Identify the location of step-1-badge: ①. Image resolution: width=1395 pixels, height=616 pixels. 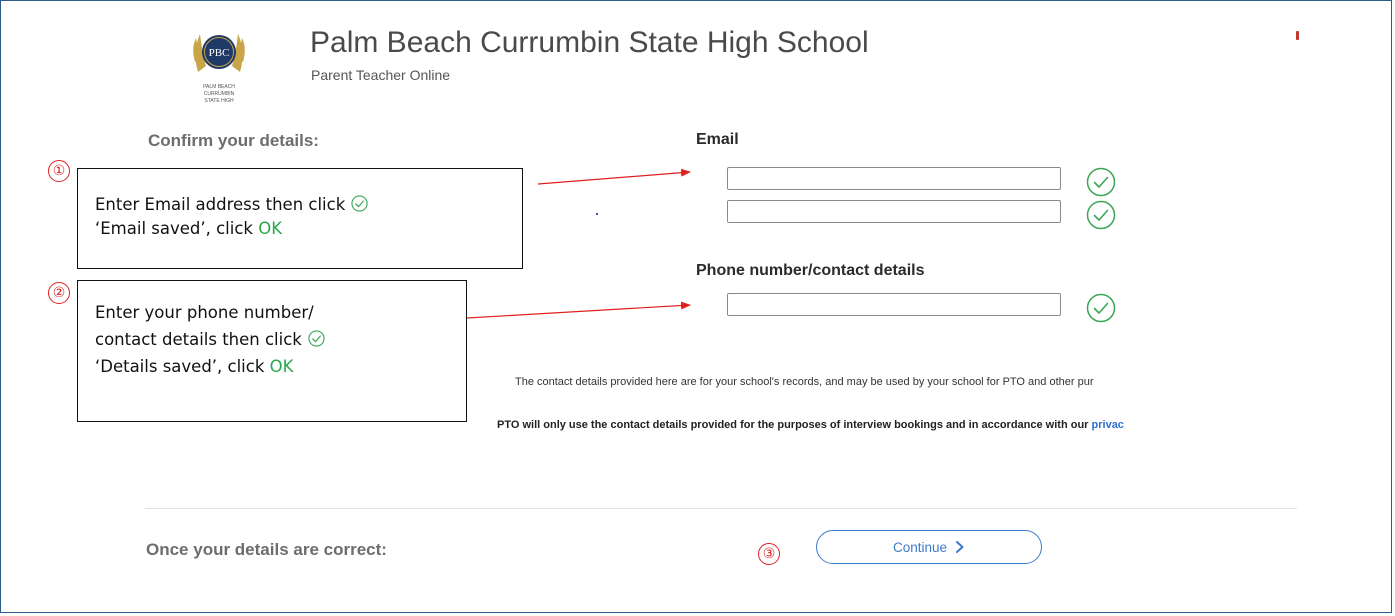
(59, 171).